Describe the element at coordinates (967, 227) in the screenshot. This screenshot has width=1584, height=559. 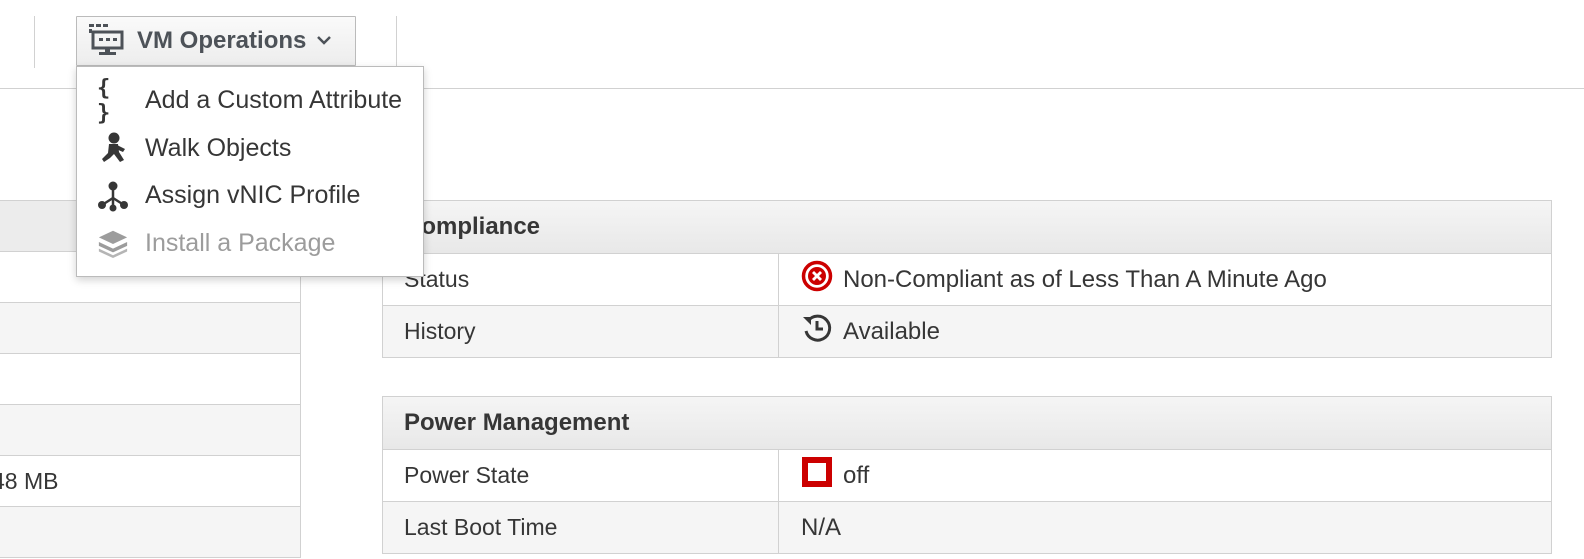
I see `compliance-title: Compliance` at that location.